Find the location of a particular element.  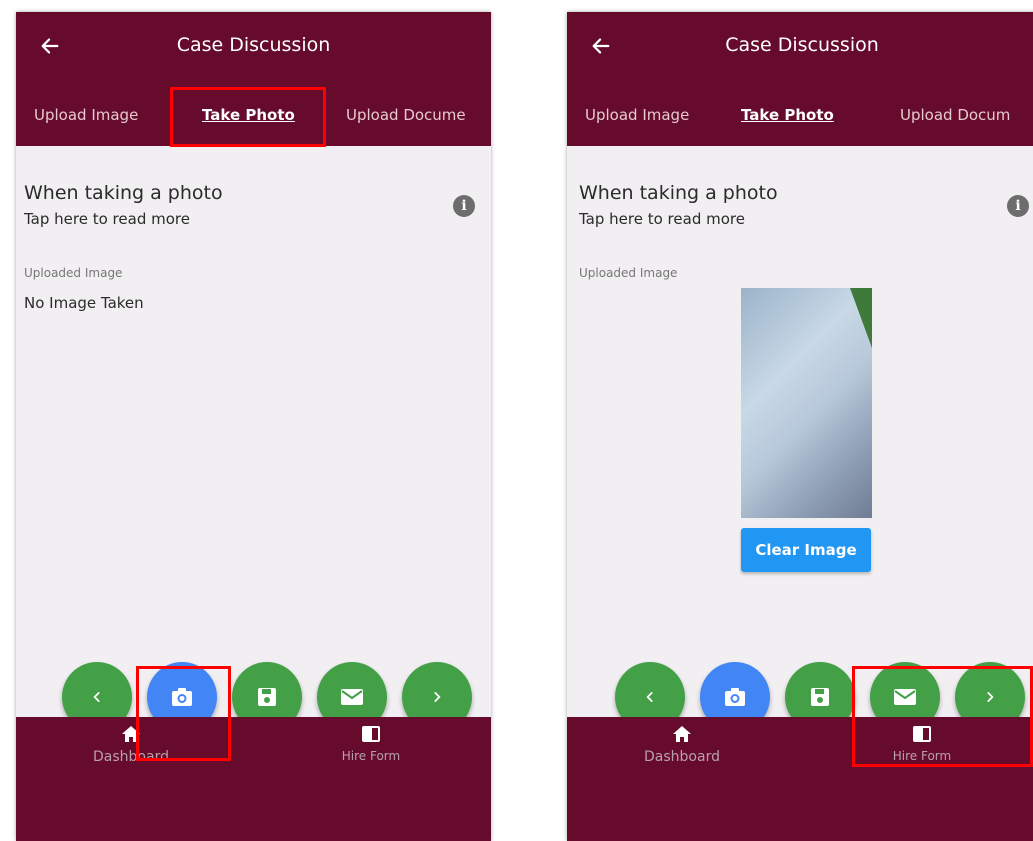

image-status-text: No Image Taken is located at coordinates (84, 303).